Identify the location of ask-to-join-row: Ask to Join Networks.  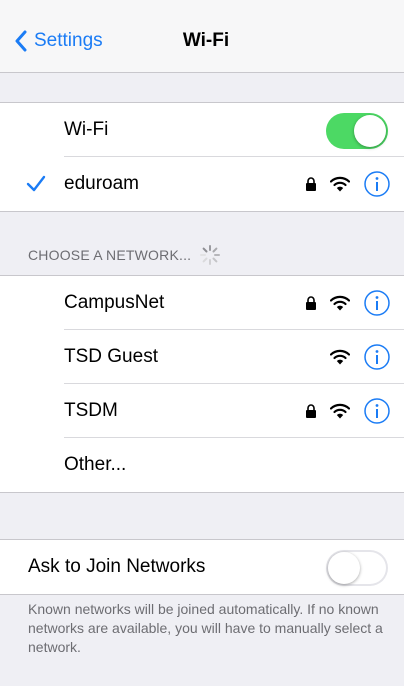
(202, 567).